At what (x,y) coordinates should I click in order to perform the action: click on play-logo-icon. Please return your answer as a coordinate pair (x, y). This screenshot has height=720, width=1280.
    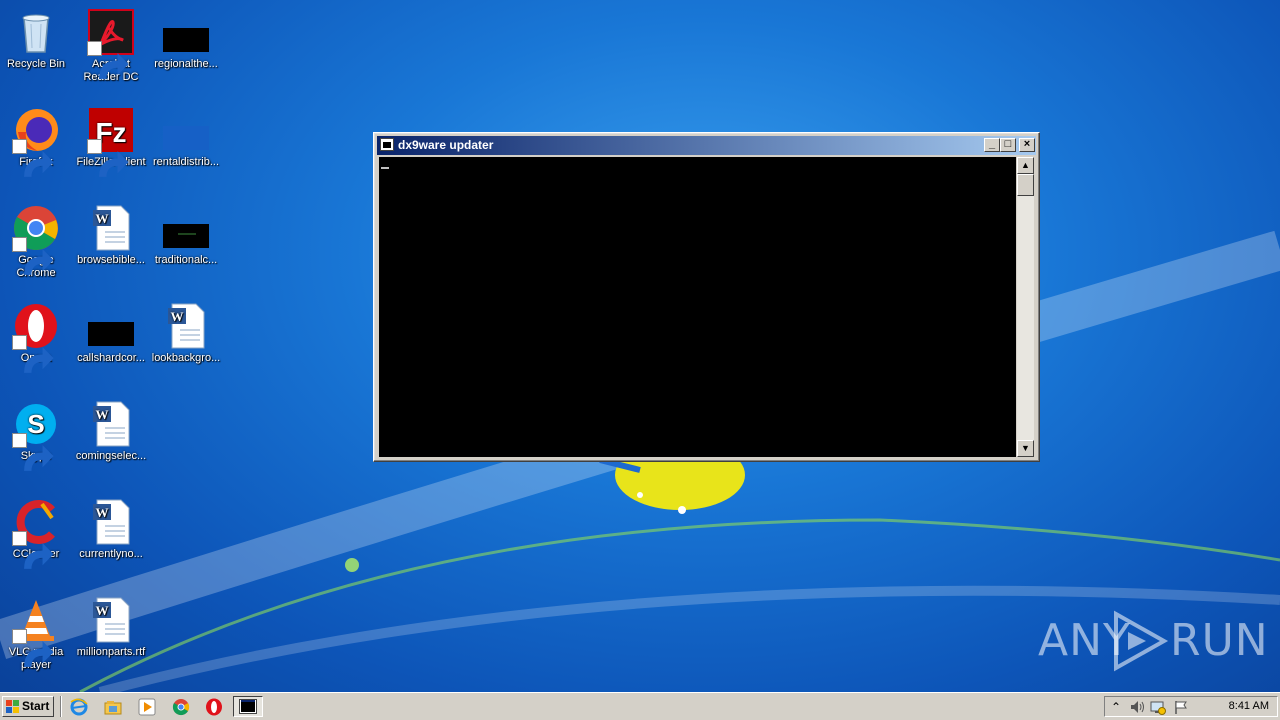
    Looking at the image, I should click on (1141, 641).